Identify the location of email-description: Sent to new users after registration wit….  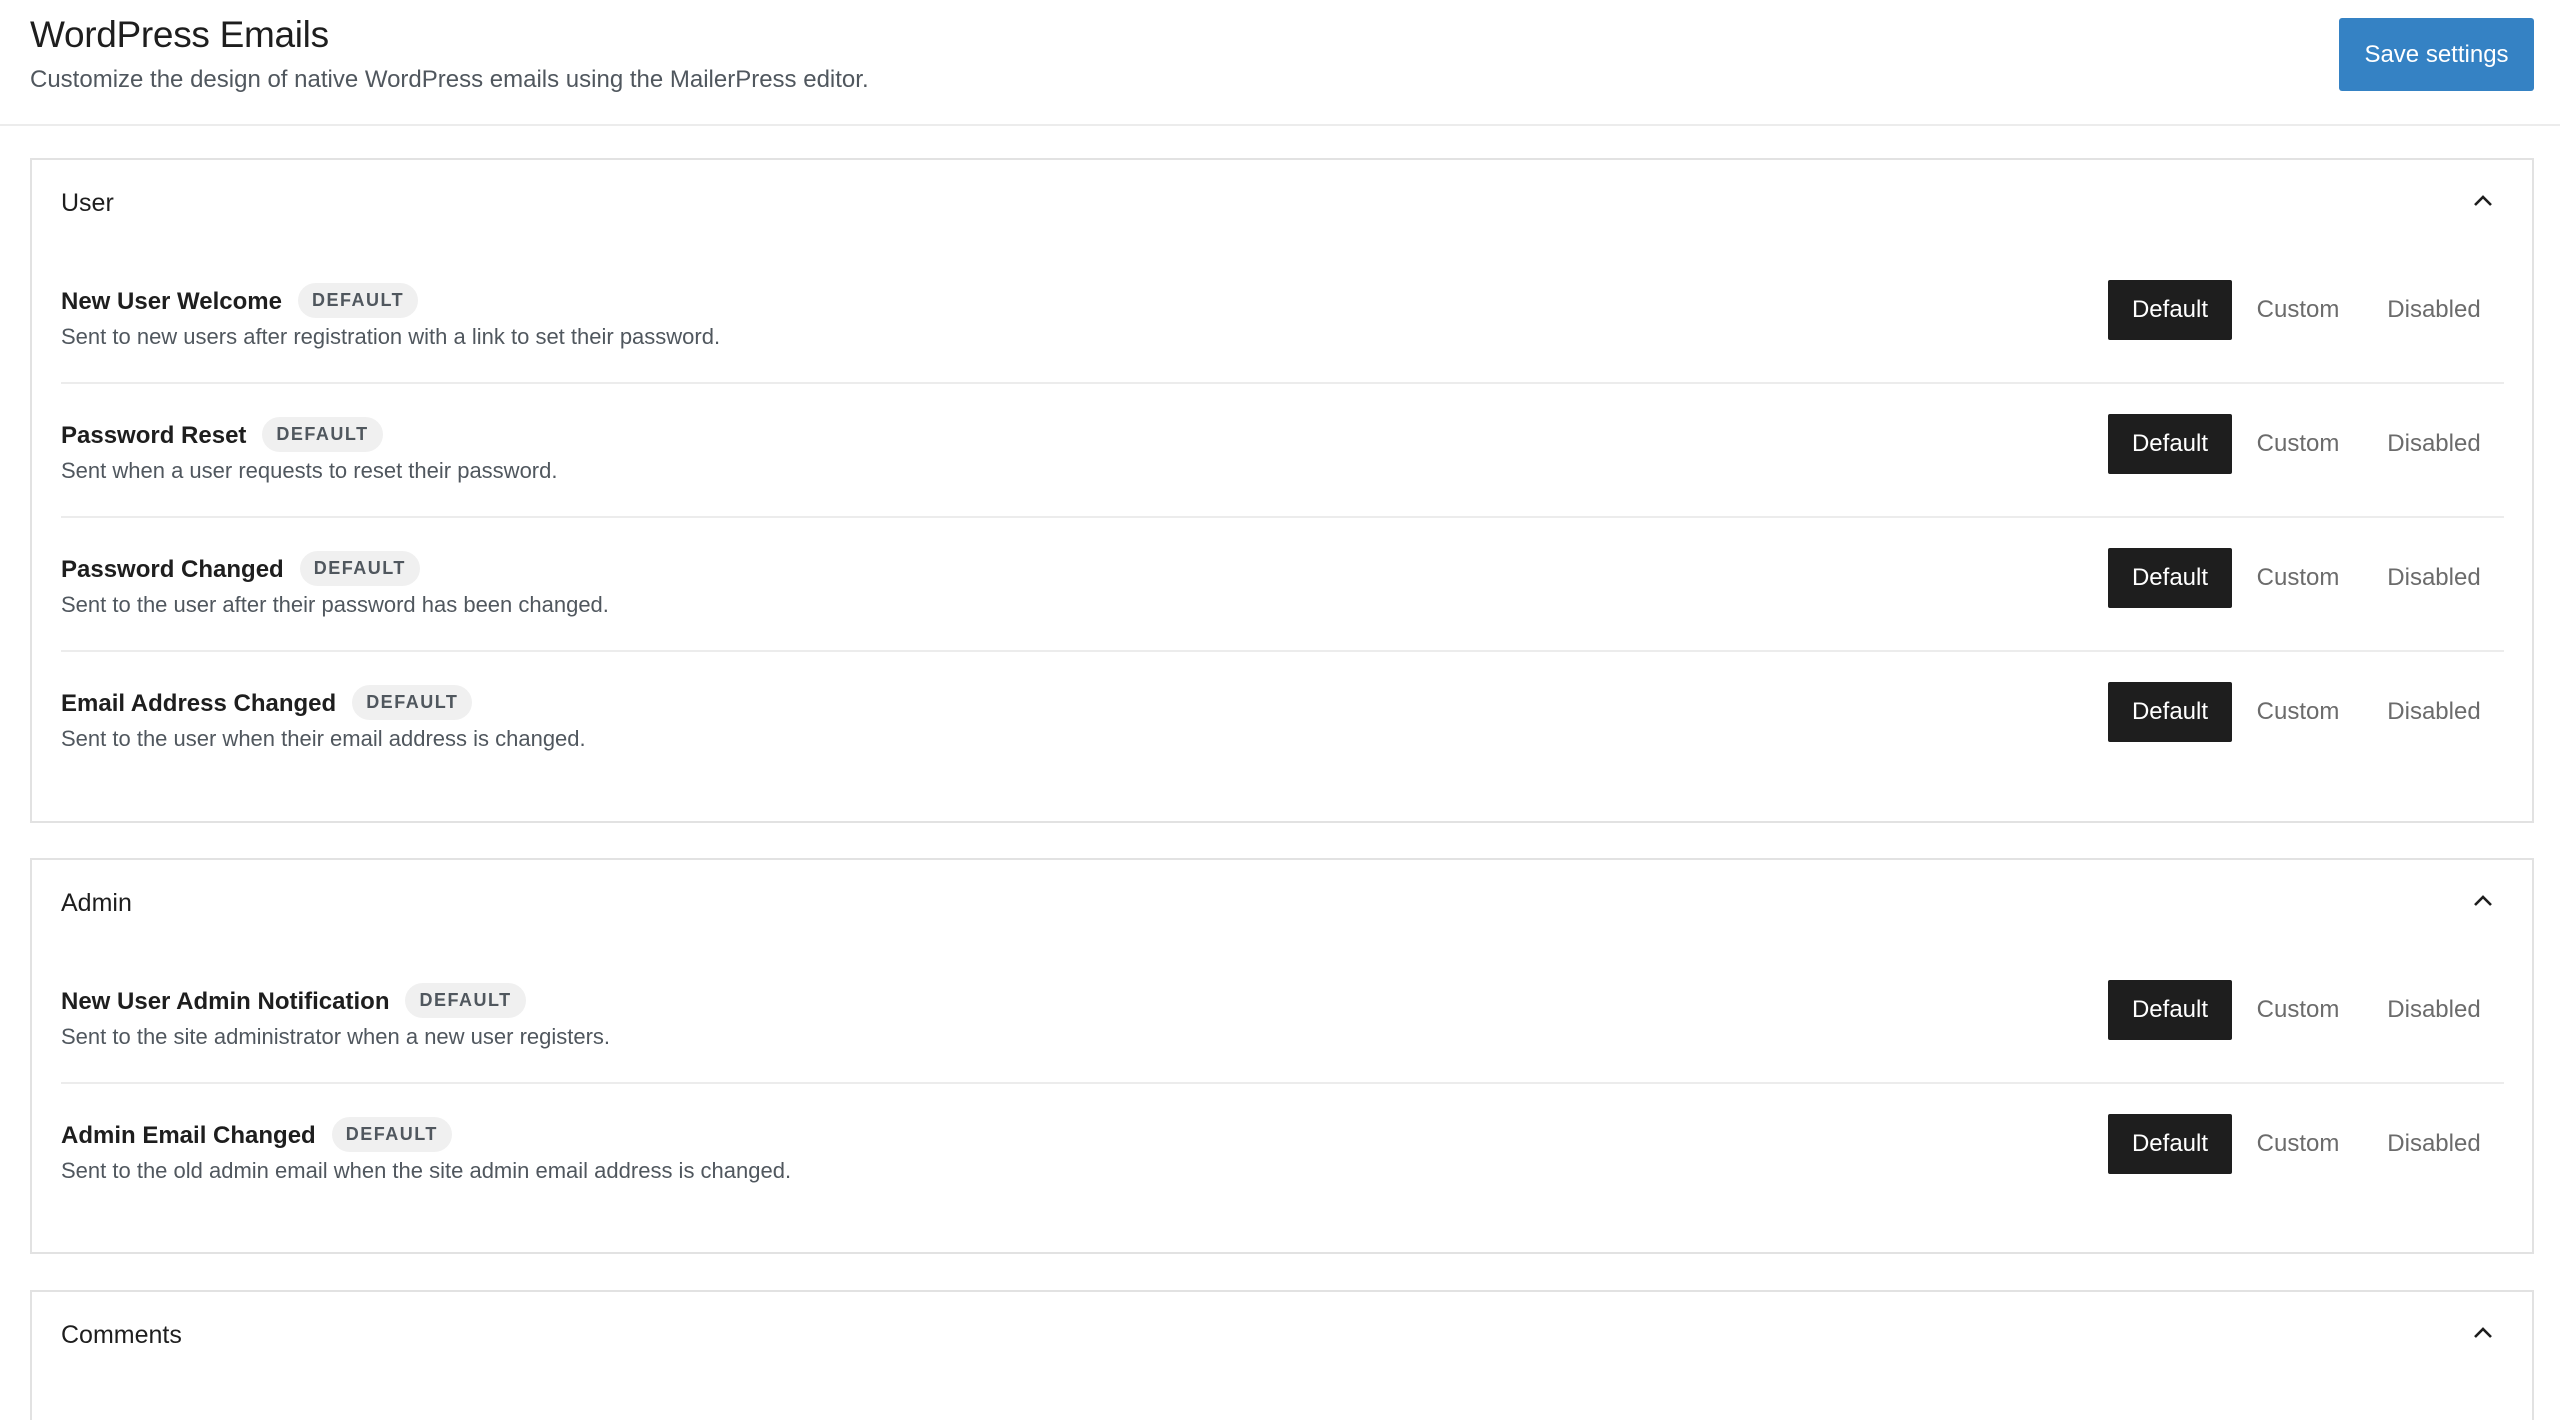
(391, 336).